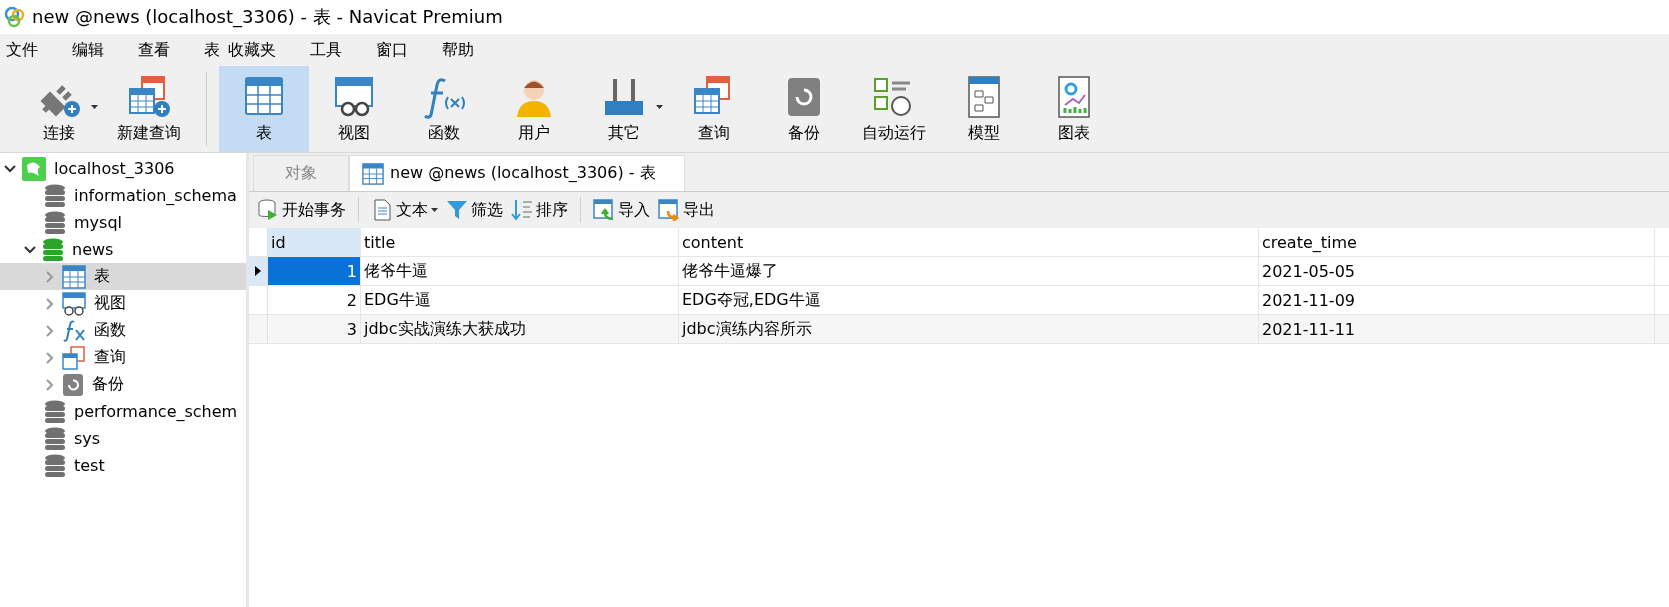 The image size is (1669, 607). Describe the element at coordinates (123, 276) in the screenshot. I see `tree-item: 表` at that location.